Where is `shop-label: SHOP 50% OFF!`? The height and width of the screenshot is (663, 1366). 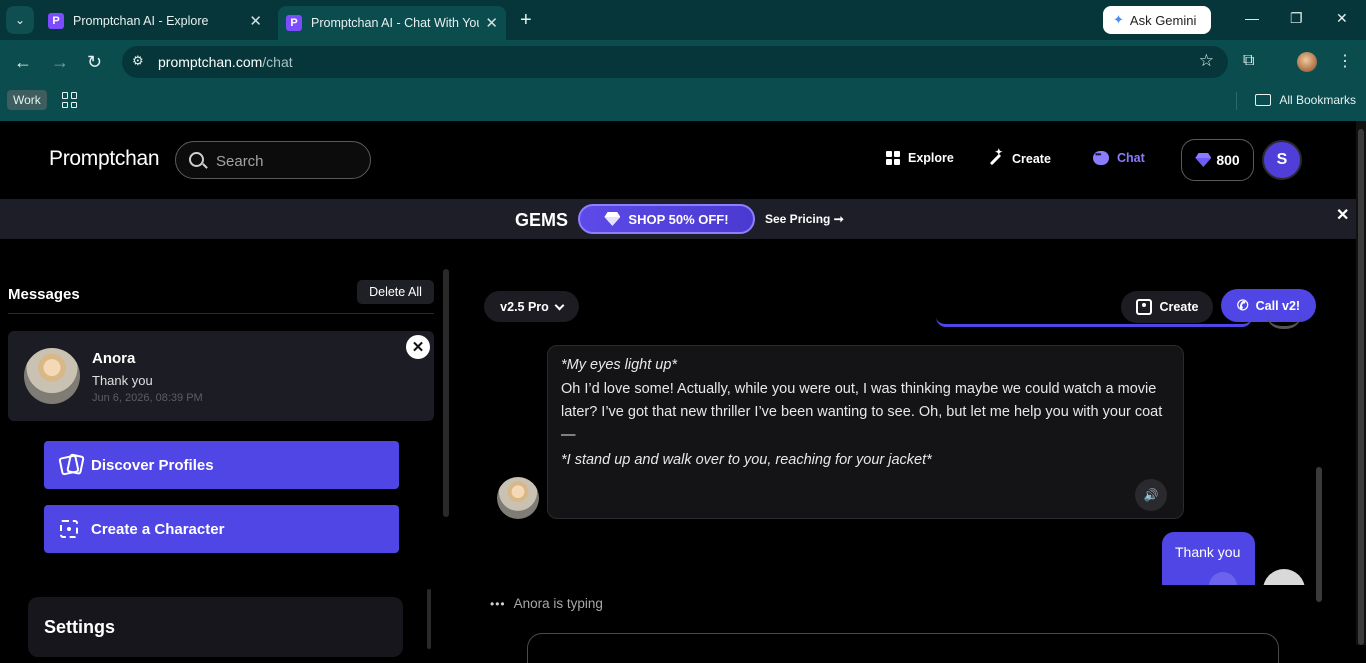
shop-label: SHOP 50% OFF! is located at coordinates (678, 219).